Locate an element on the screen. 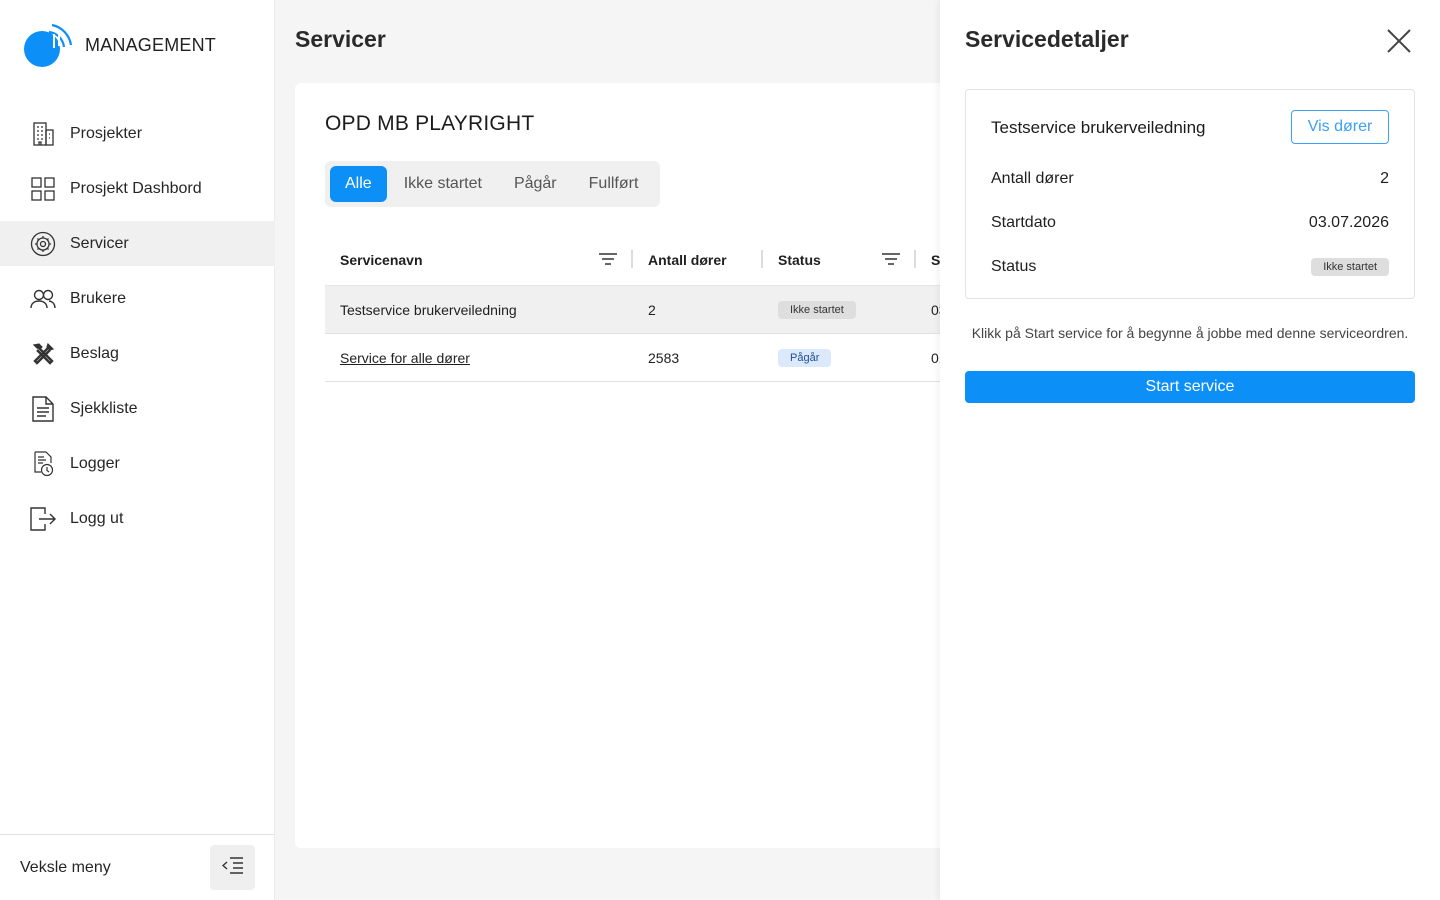 This screenshot has height=900, width=1440. start-service-button: Start service is located at coordinates (1190, 387).